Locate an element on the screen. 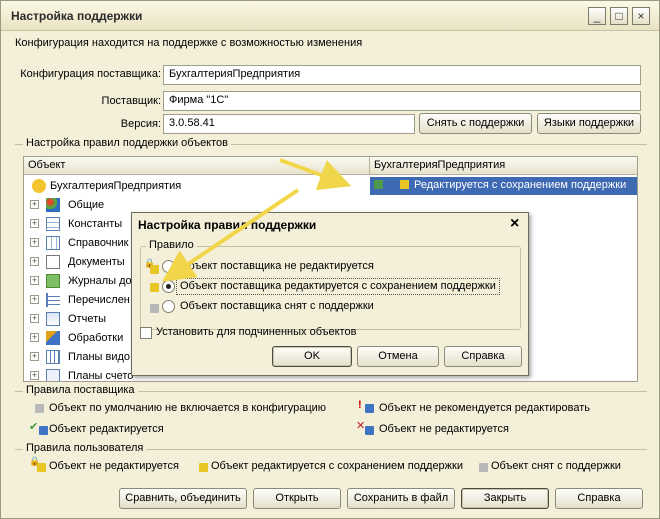  tree-row-label: Документы is located at coordinates (96, 262).